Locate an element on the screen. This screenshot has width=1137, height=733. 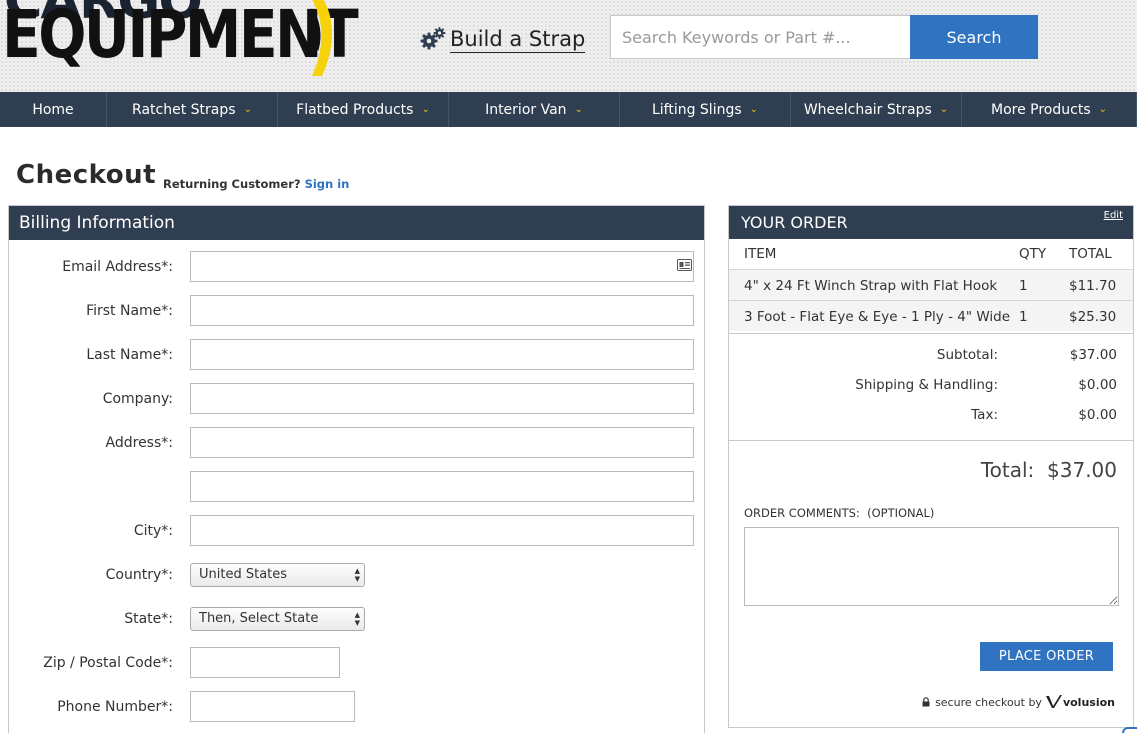
nav-item-label: More Products is located at coordinates (1041, 109).